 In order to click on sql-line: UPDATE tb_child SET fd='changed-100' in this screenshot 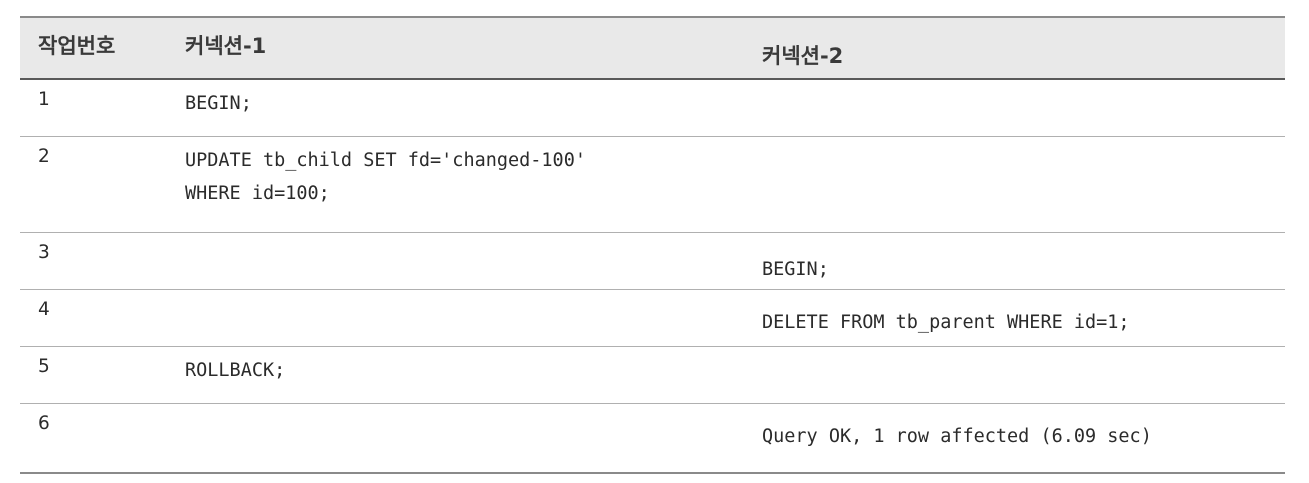, I will do `click(385, 160)`.